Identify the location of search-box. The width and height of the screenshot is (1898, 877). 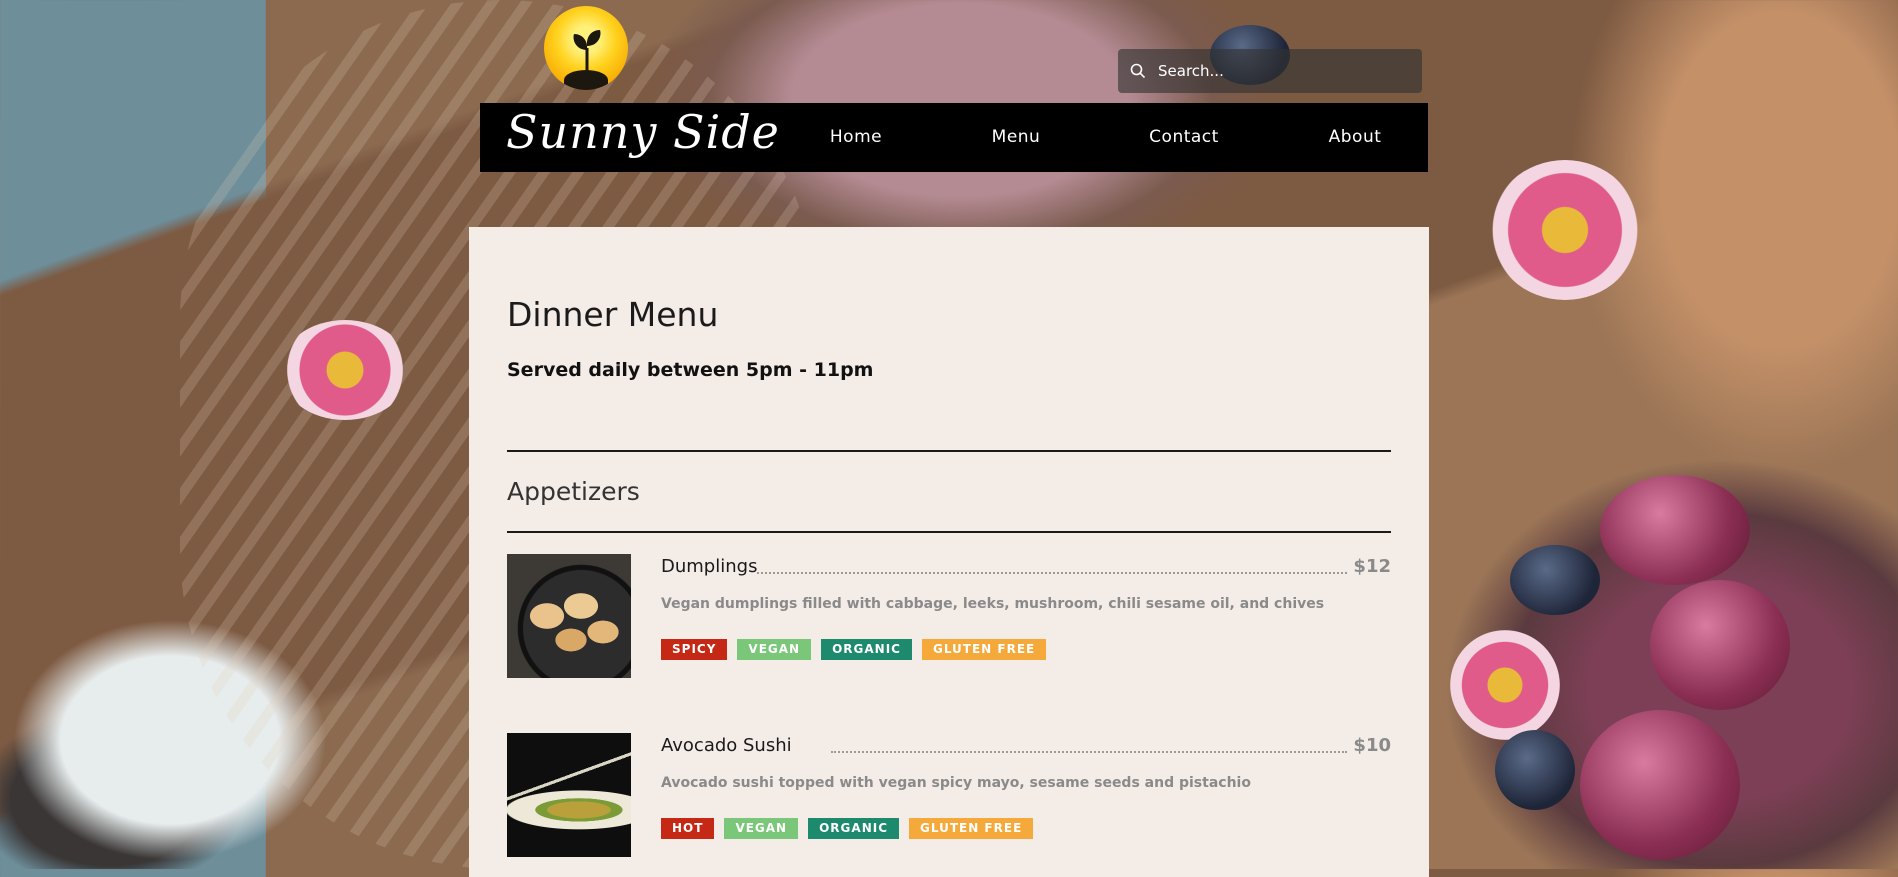
(1270, 71).